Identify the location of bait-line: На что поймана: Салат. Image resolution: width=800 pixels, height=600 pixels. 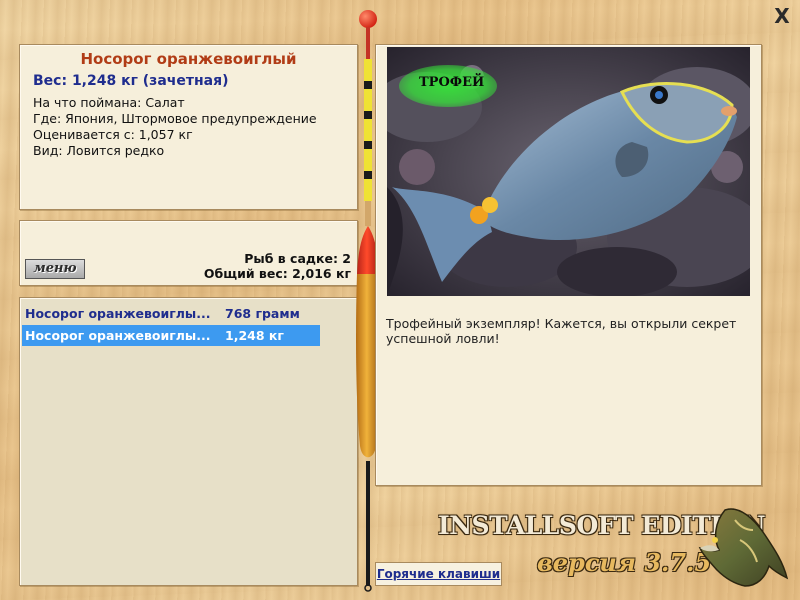
(109, 102).